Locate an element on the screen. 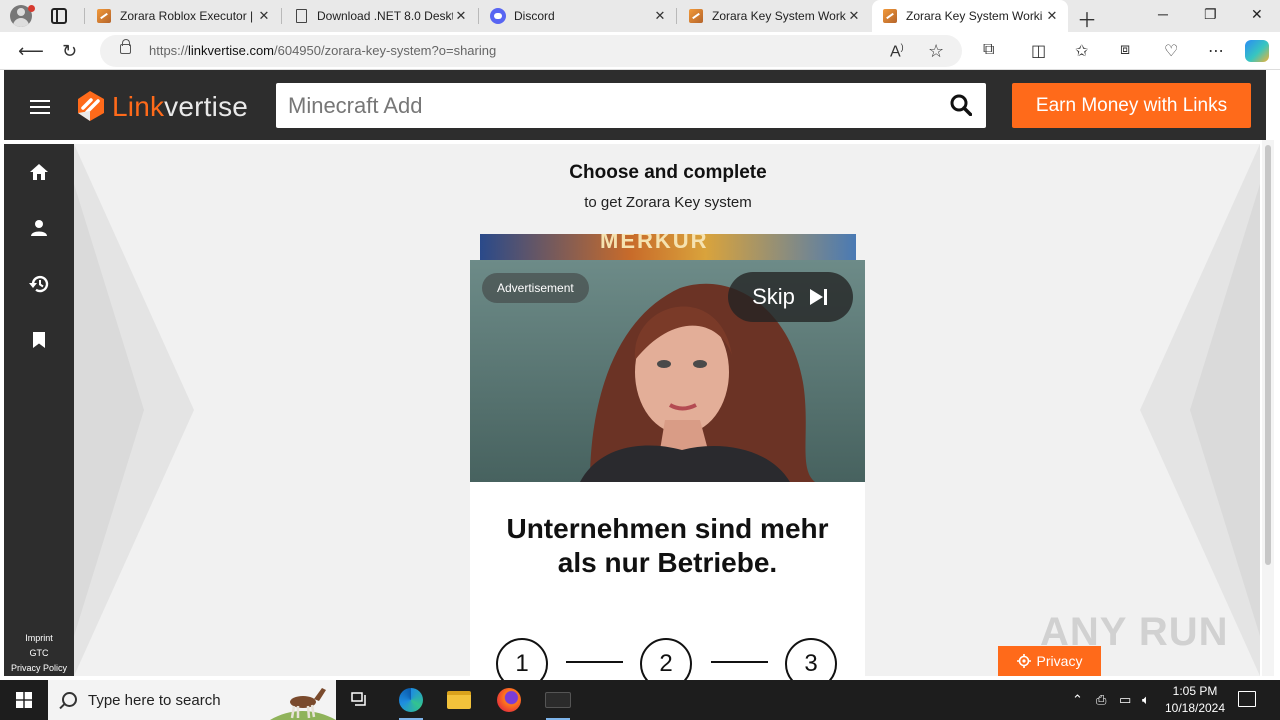  url-path: /604950/zorara-key-system?o=sharing is located at coordinates (385, 50).